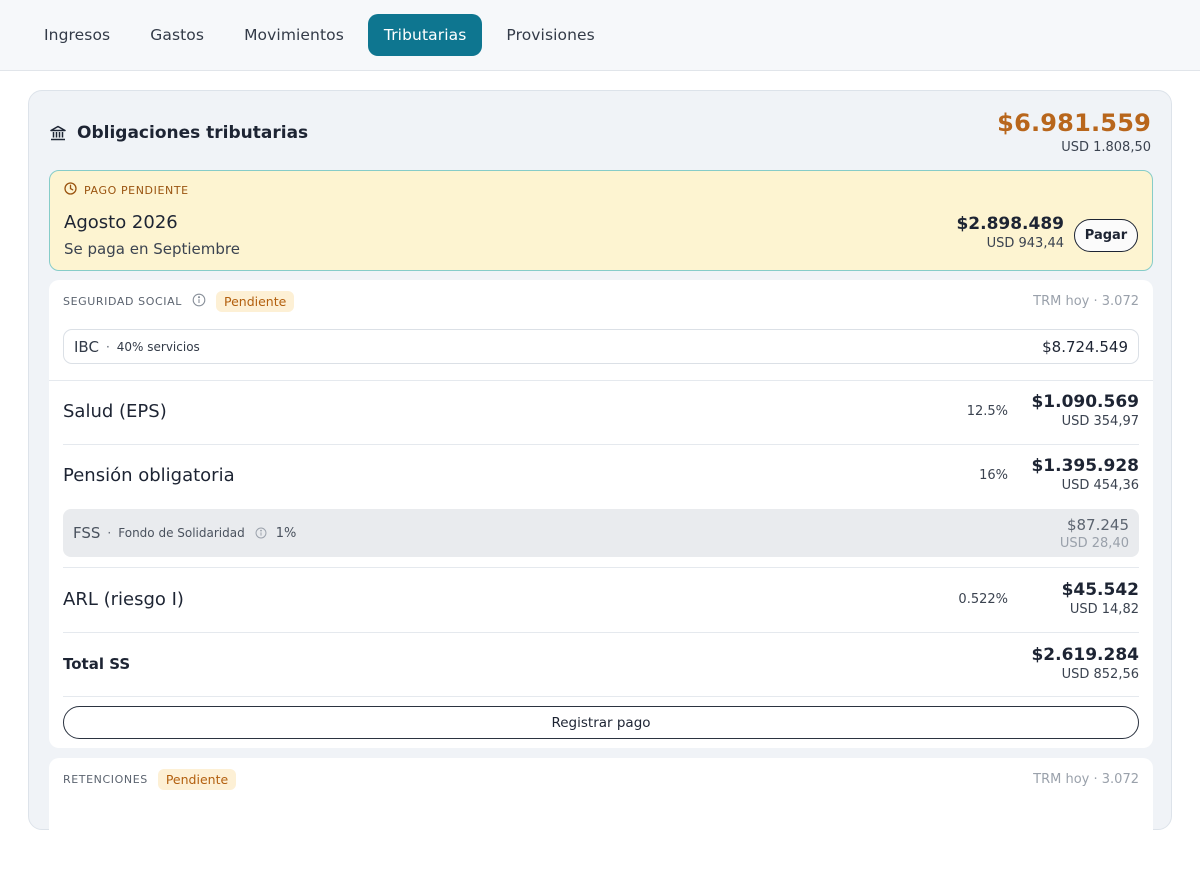 The height and width of the screenshot is (878, 1200). Describe the element at coordinates (181, 533) in the screenshot. I see `fss-description: Fondo de Solidaridad` at that location.